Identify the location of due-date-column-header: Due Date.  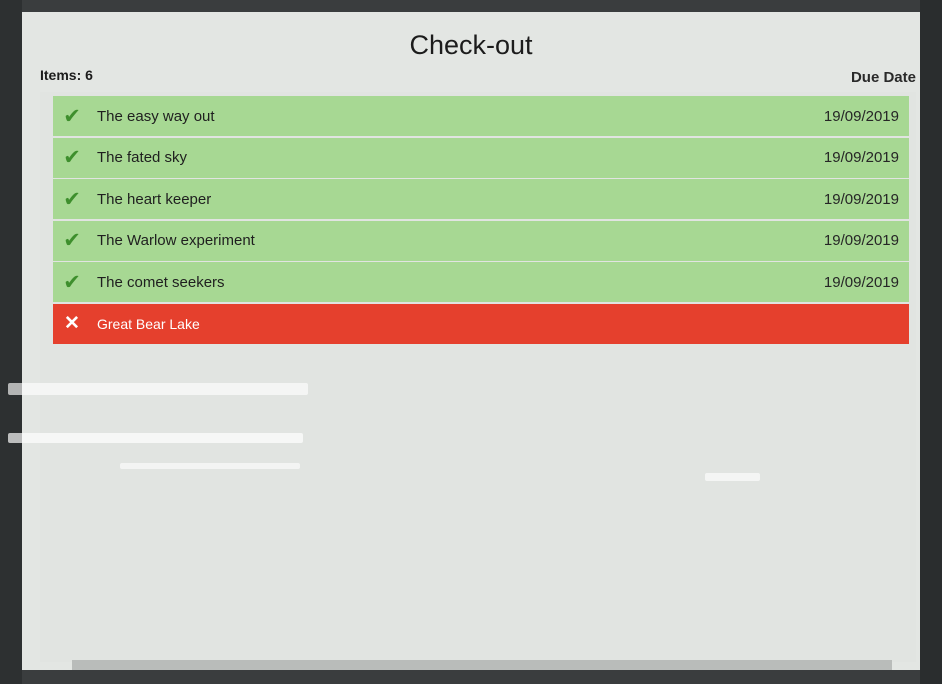
(883, 77).